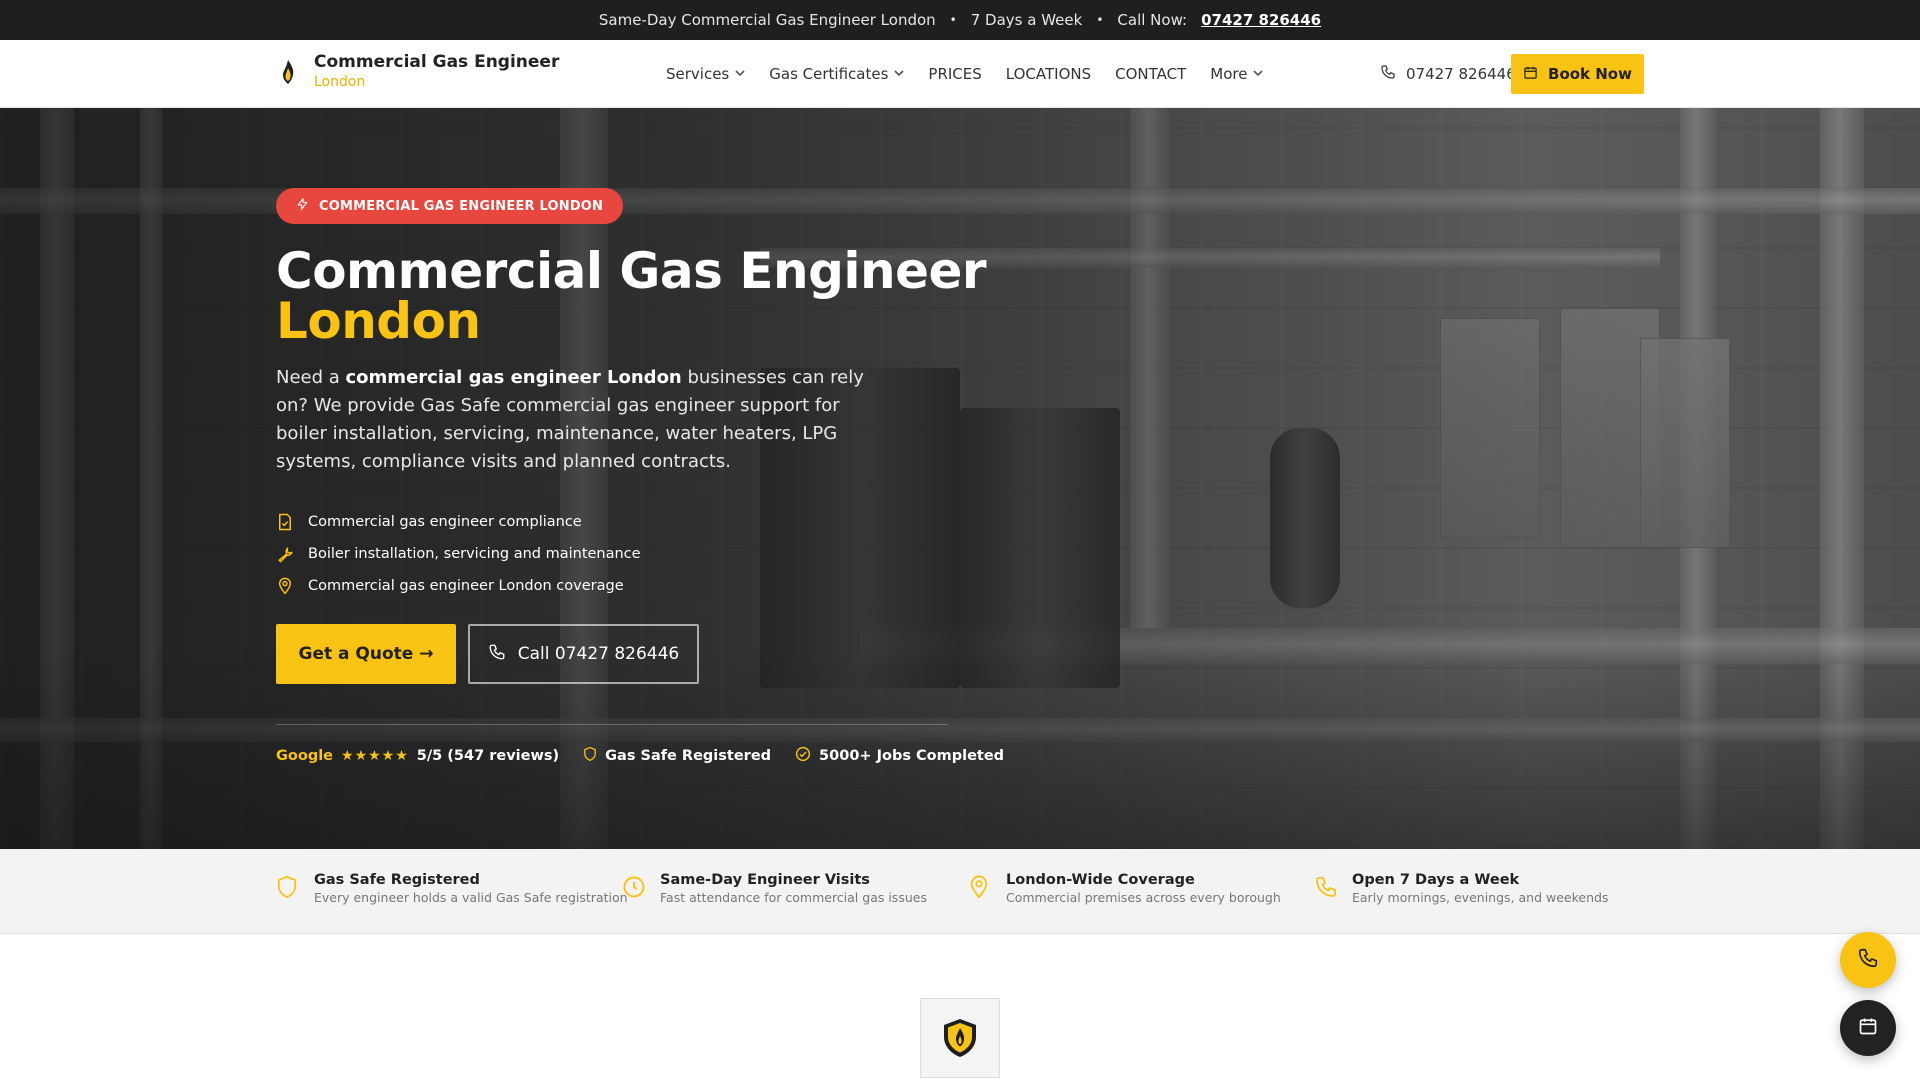  I want to click on wrench-icon, so click(285, 554).